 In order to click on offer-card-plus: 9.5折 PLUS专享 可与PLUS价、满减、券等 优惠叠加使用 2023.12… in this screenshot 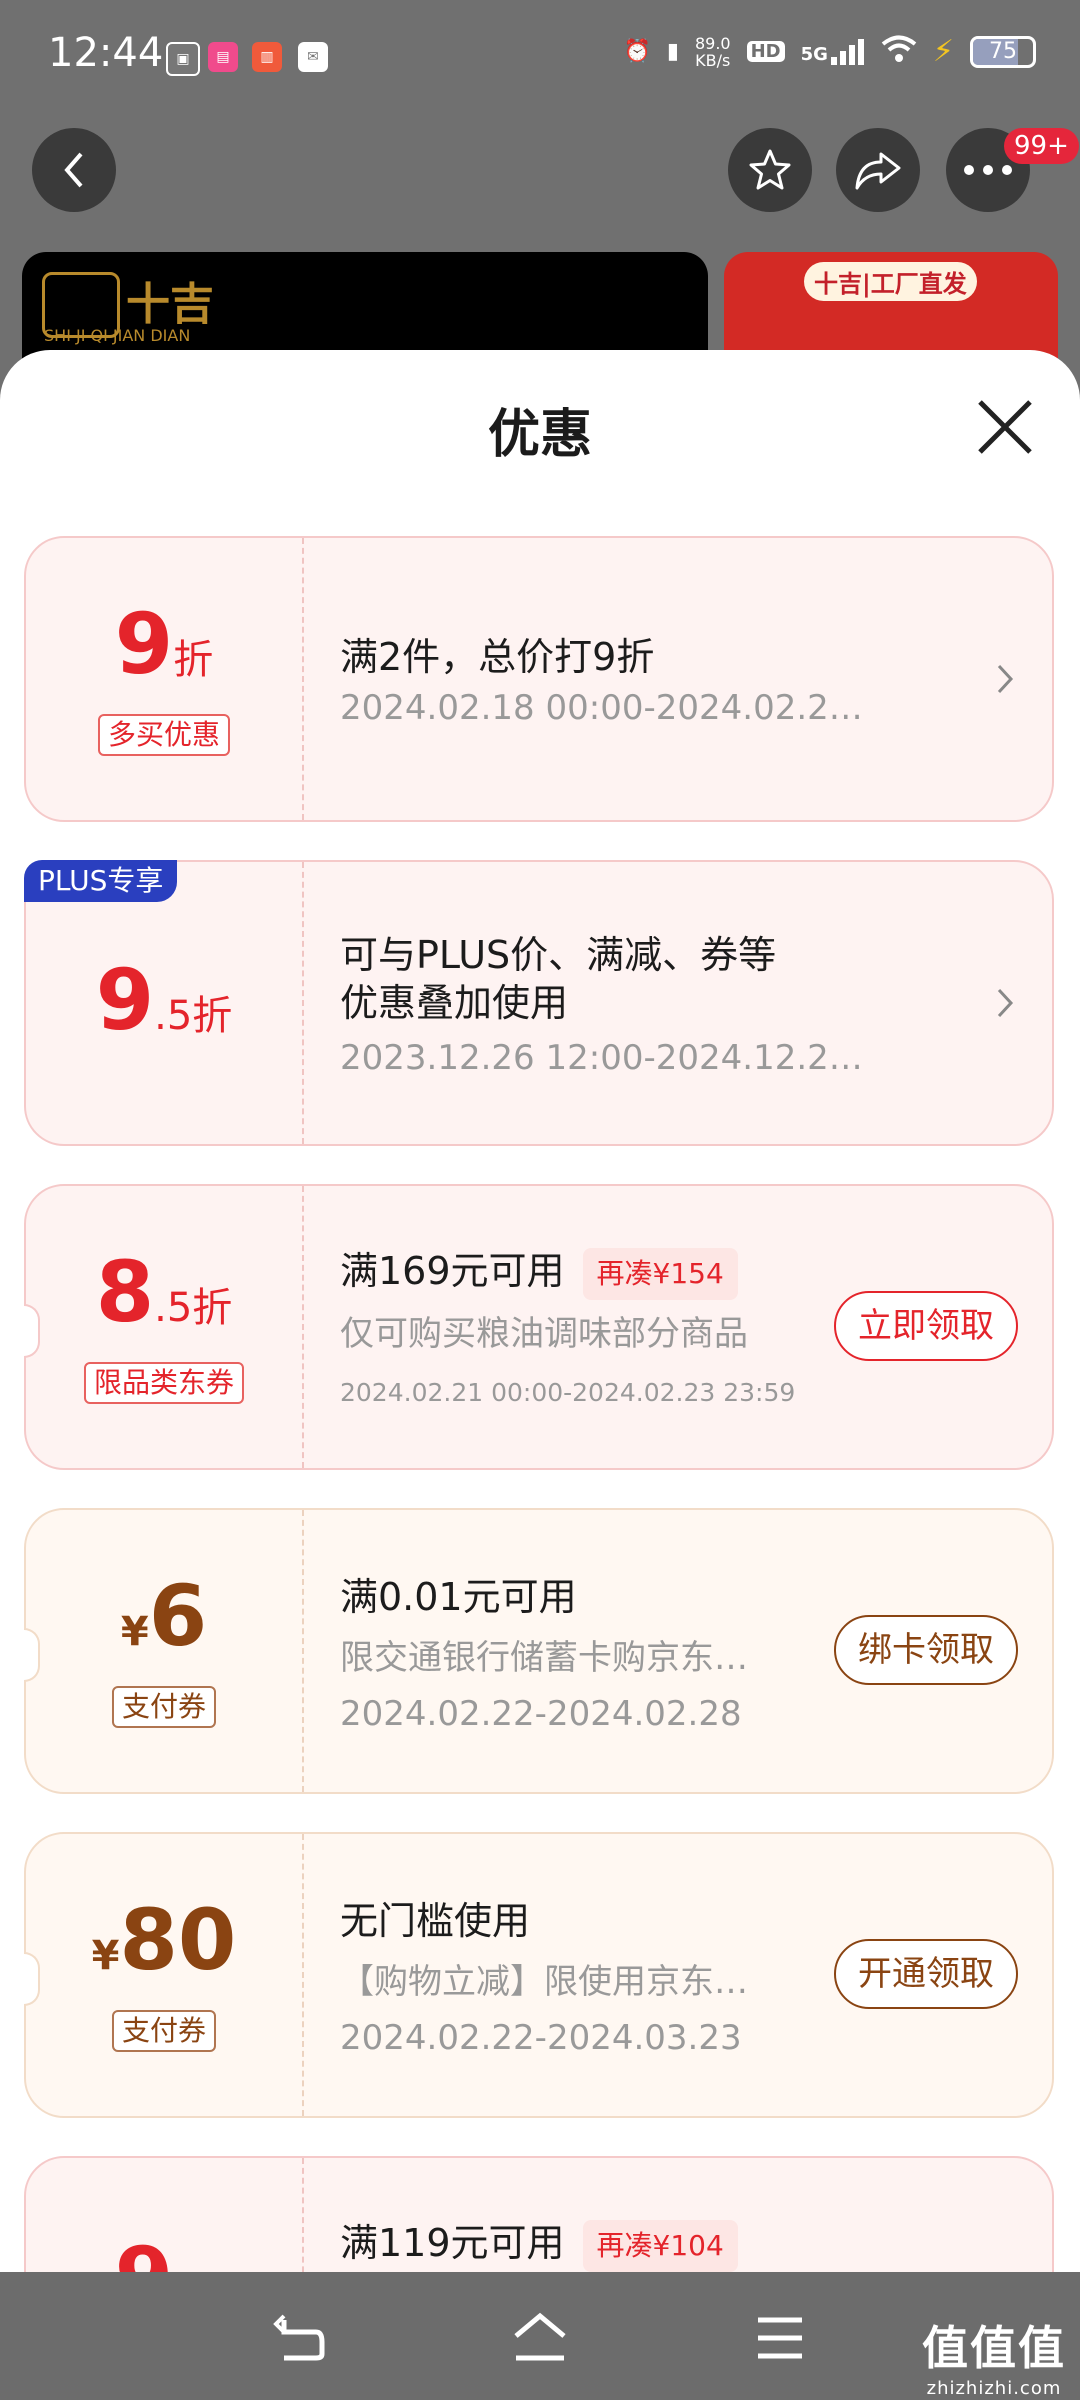, I will do `click(539, 1003)`.